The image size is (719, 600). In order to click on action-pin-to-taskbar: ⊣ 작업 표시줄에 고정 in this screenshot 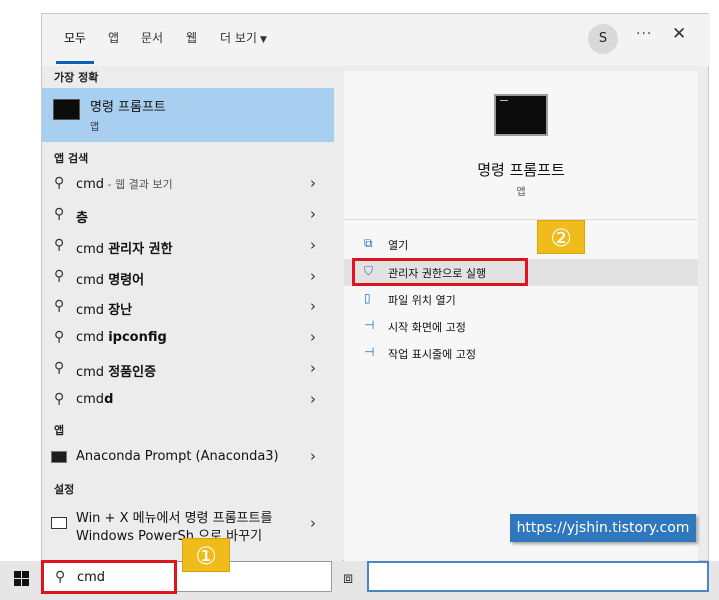, I will do `click(521, 353)`.